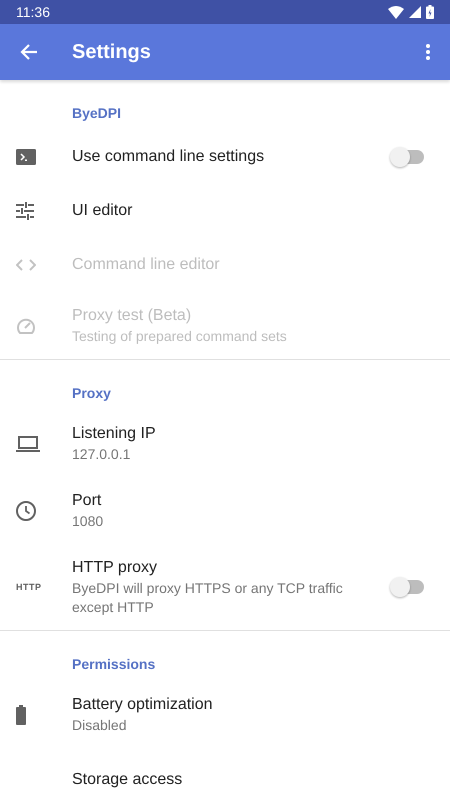  Describe the element at coordinates (415, 12) in the screenshot. I see `signal-icon` at that location.